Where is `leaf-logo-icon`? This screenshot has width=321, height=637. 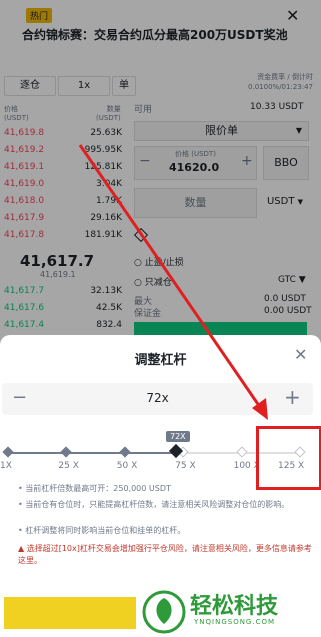
leaf-logo-icon is located at coordinates (164, 612).